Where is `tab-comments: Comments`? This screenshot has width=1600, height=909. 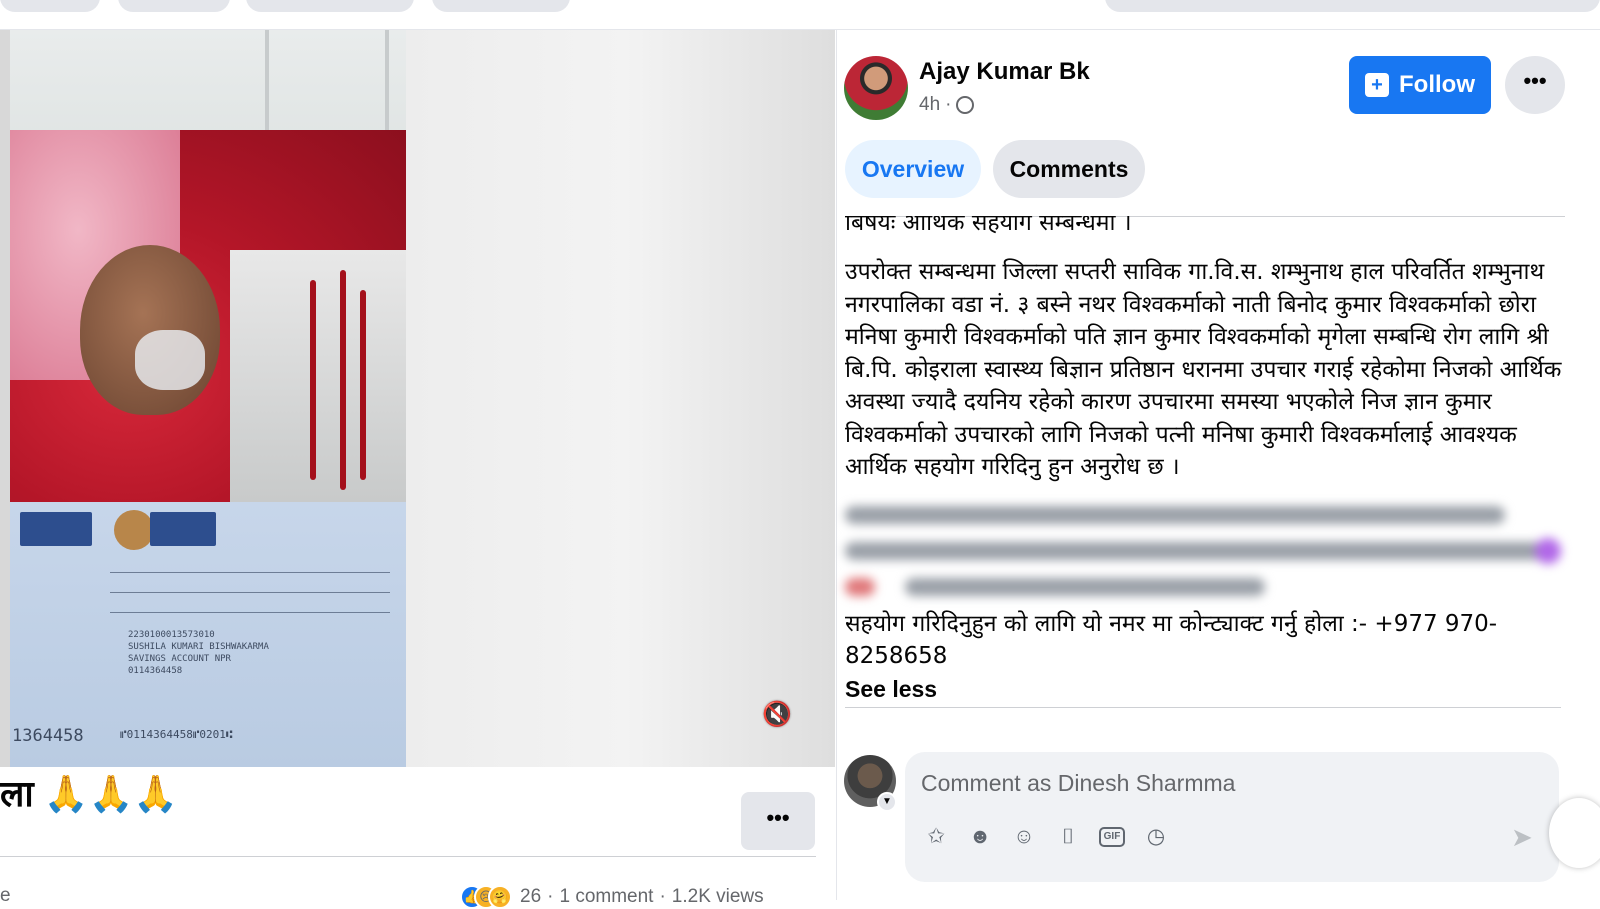
tab-comments: Comments is located at coordinates (1069, 169).